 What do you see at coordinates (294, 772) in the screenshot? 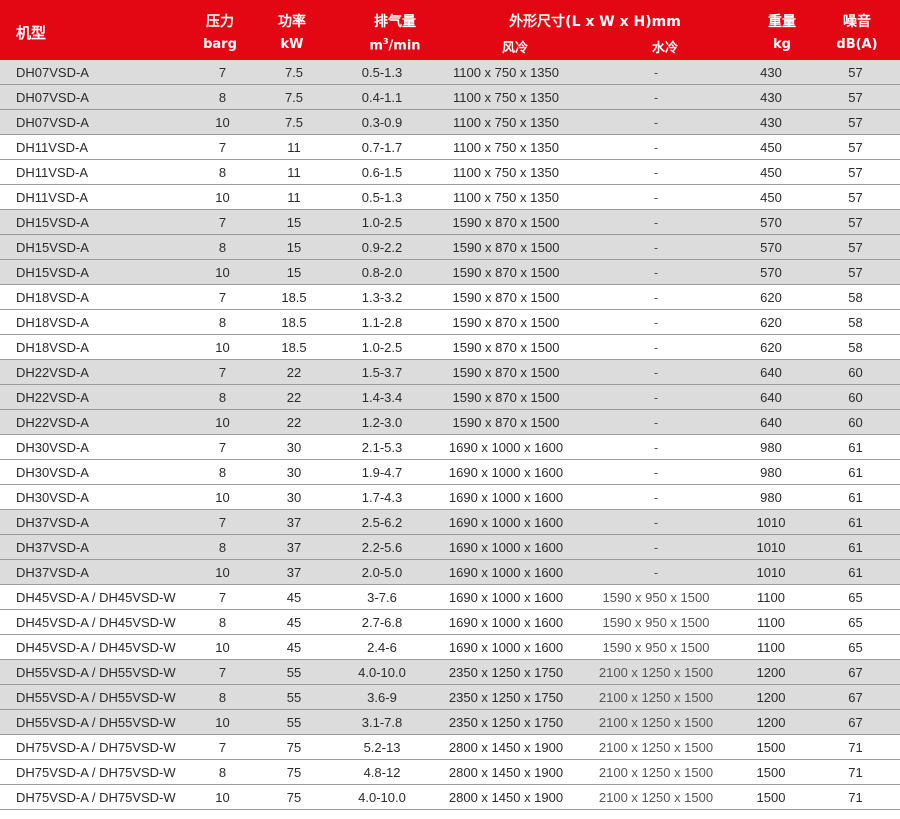
I see `cell-power: 75` at bounding box center [294, 772].